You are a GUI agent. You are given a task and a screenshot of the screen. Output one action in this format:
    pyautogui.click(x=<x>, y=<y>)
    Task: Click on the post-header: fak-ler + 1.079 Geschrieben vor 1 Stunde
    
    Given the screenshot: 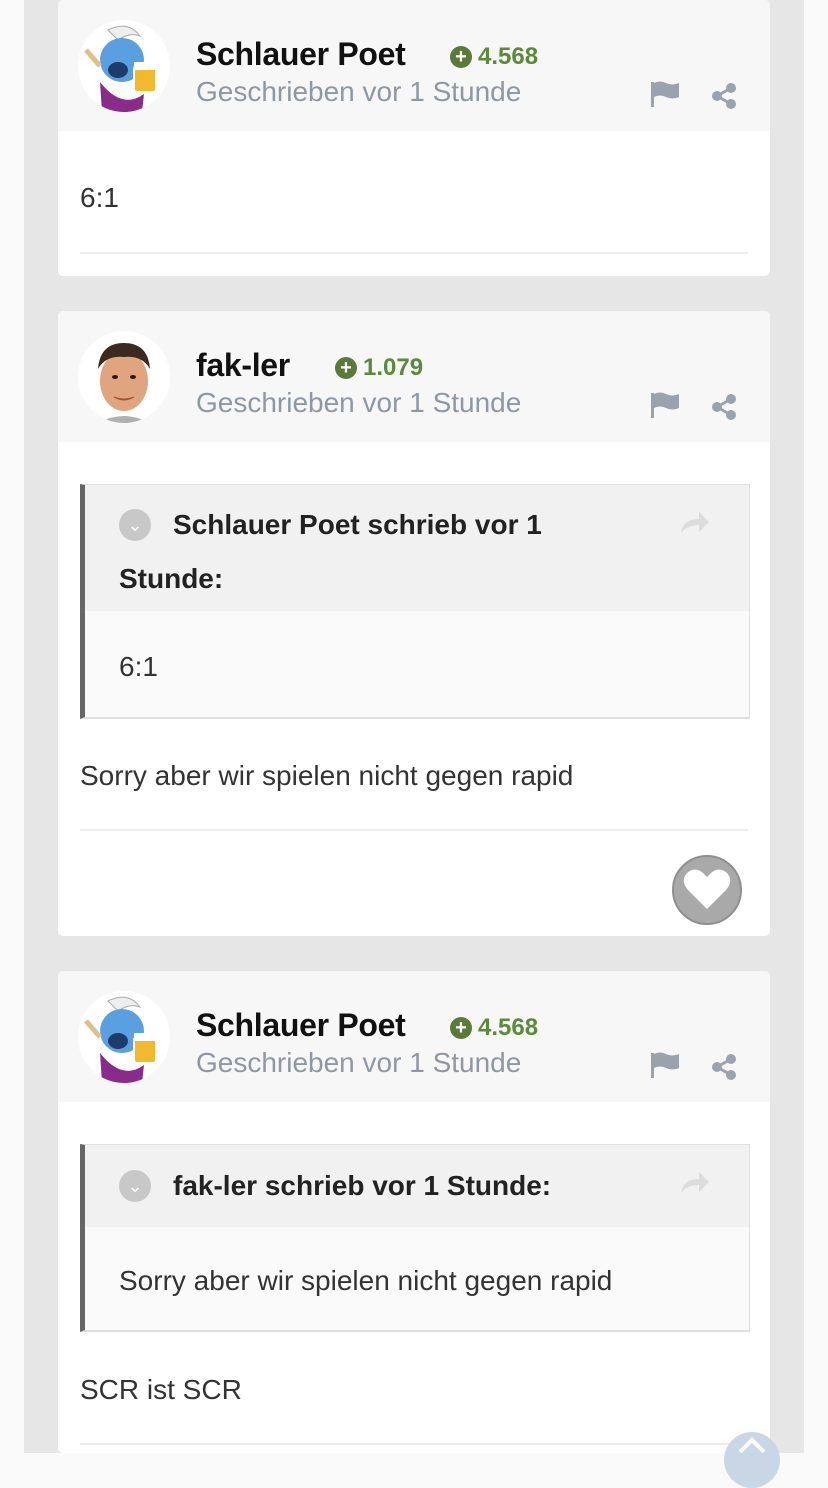 What is the action you would take?
    pyautogui.click(x=414, y=376)
    